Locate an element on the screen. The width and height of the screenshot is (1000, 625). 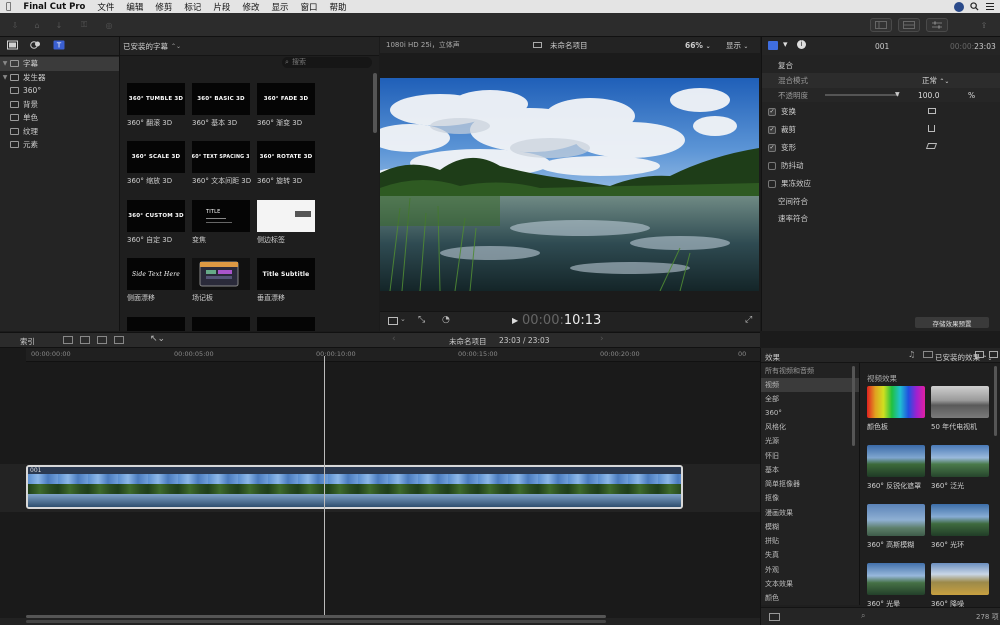
video-frame is located at coordinates (569, 184).